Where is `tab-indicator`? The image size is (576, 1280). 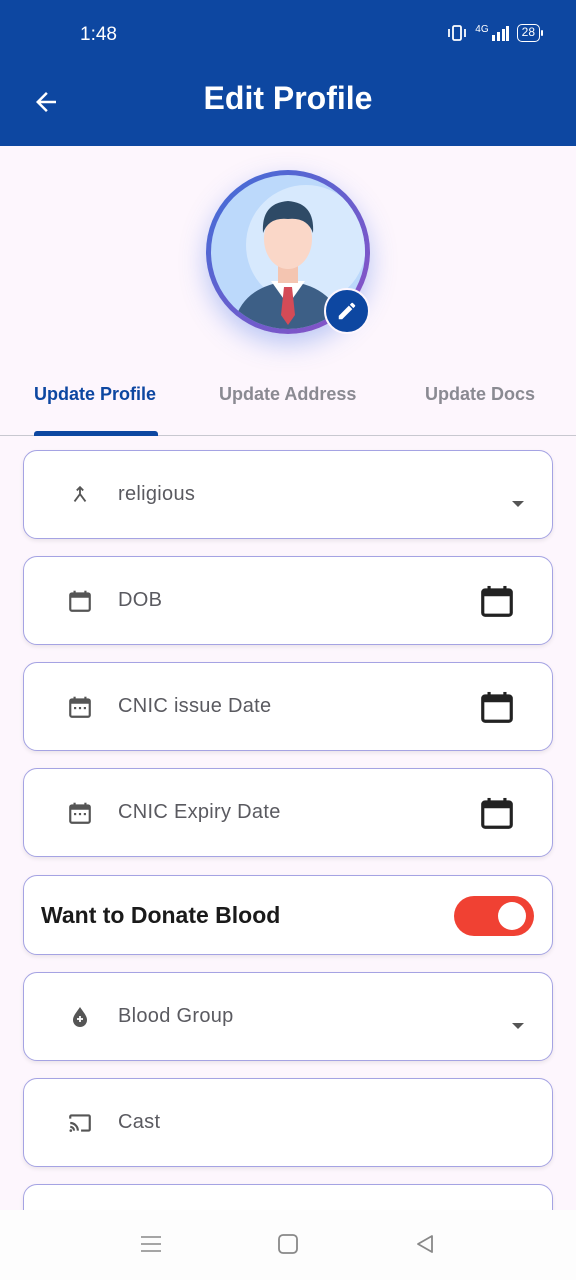 tab-indicator is located at coordinates (96, 433).